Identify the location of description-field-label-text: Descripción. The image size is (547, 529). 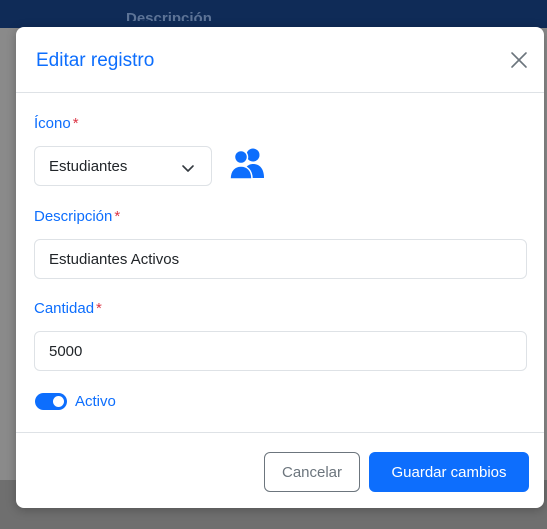
(73, 216).